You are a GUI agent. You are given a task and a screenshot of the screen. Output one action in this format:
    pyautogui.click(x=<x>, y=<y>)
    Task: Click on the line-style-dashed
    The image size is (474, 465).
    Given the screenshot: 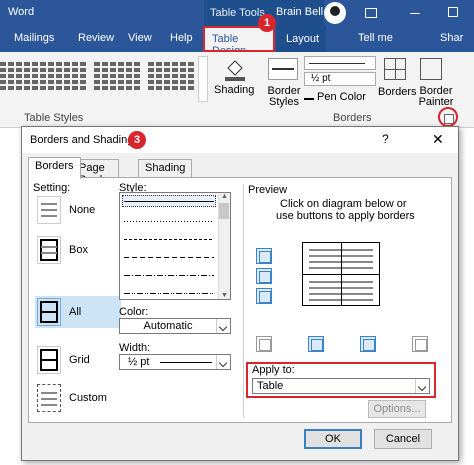 What is the action you would take?
    pyautogui.click(x=169, y=257)
    